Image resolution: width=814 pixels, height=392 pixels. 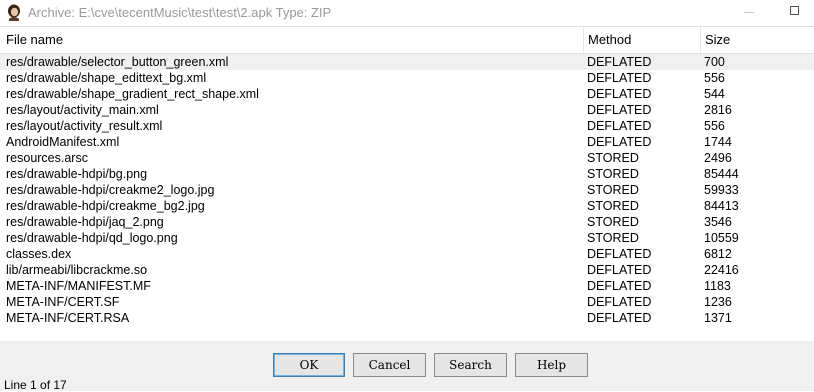 What do you see at coordinates (718, 158) in the screenshot?
I see `size-cell: 2496` at bounding box center [718, 158].